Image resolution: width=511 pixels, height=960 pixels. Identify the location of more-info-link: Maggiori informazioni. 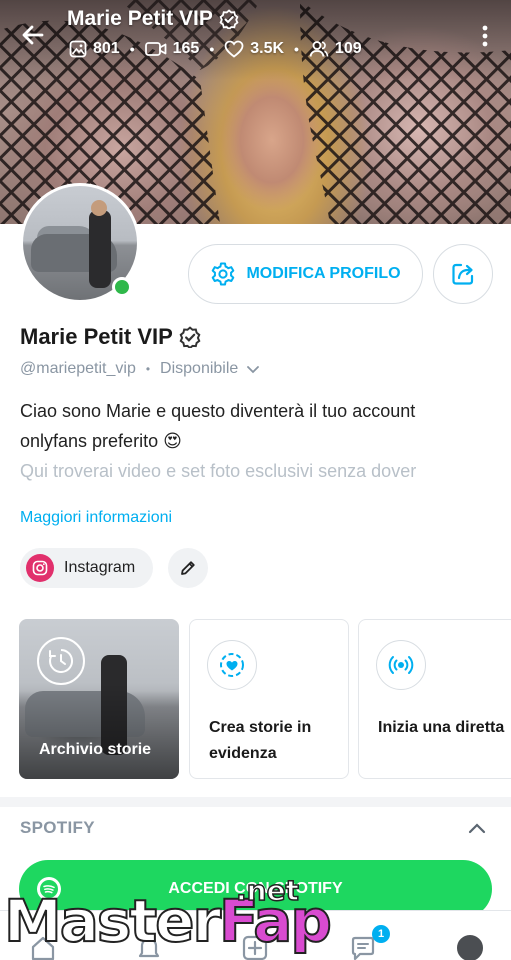
(96, 518).